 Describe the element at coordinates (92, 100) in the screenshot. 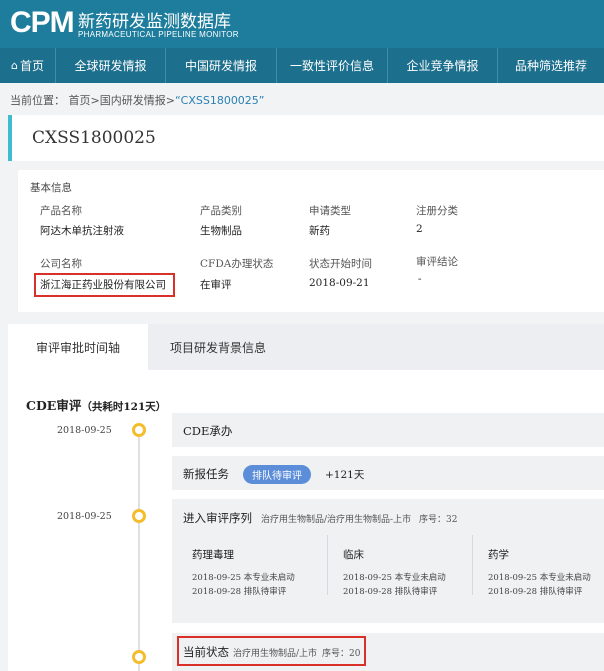

I see `breadcrumb-path: 当前位置： 首页>国内研发情报>` at that location.